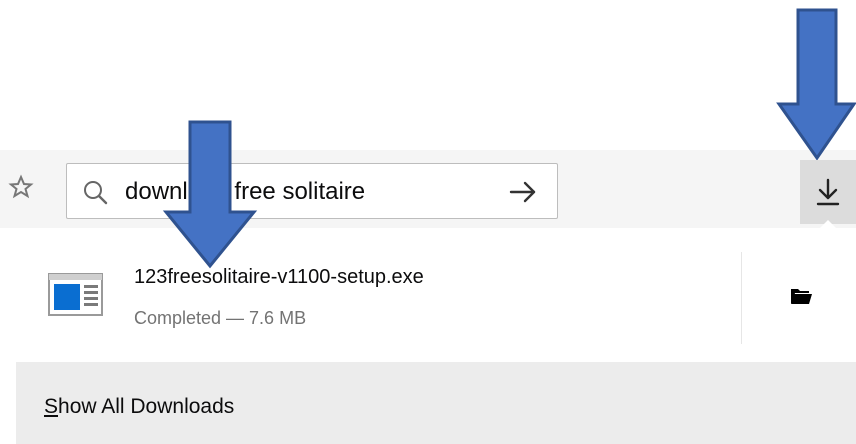 This screenshot has width=856, height=444. I want to click on item-divider, so click(741, 298).